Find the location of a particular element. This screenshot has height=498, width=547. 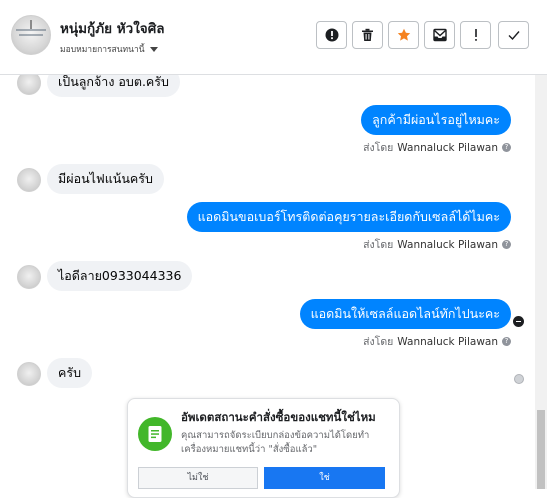

no-button: ไม่ใช่ is located at coordinates (198, 478).